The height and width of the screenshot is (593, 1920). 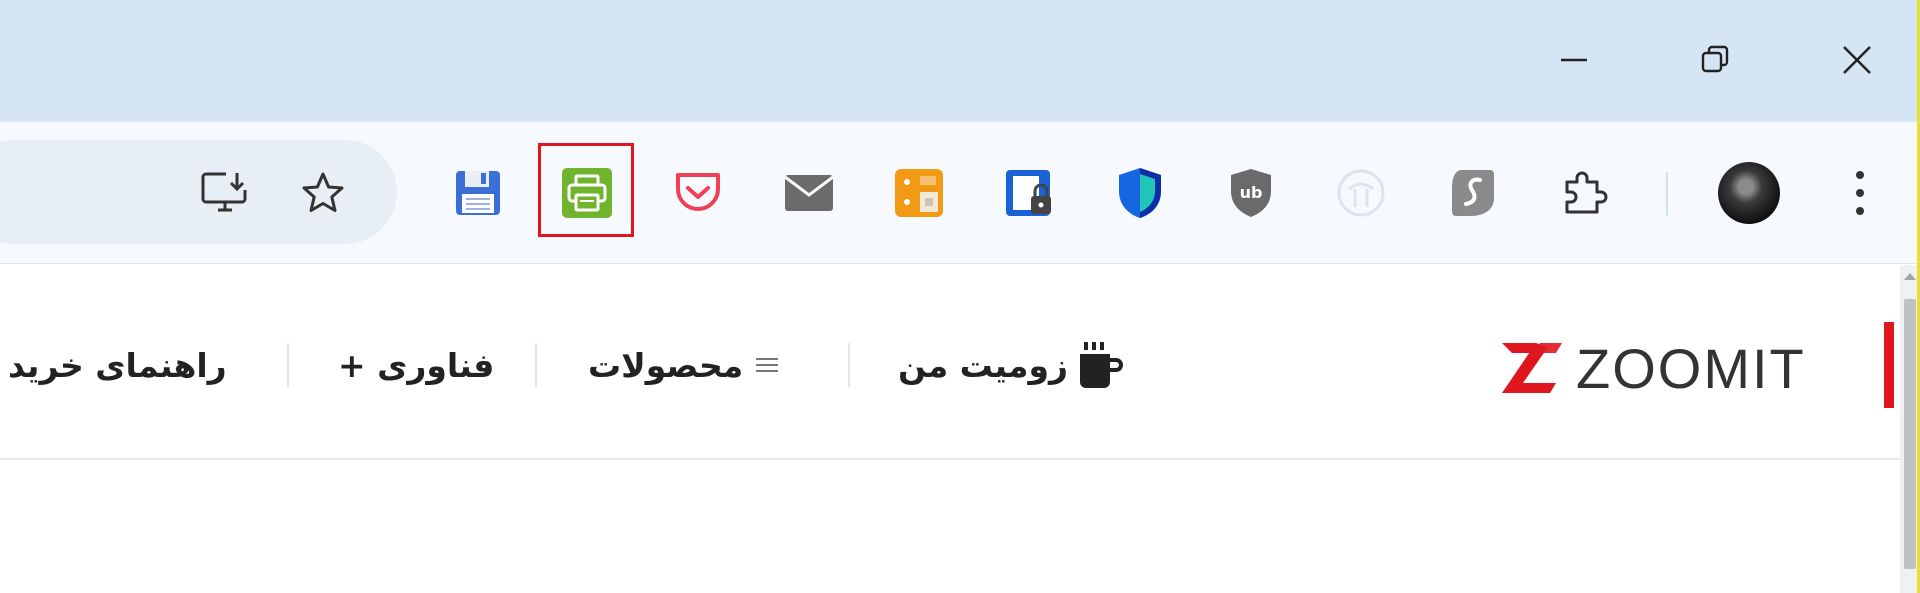 I want to click on extension-faint, so click(x=1361, y=193).